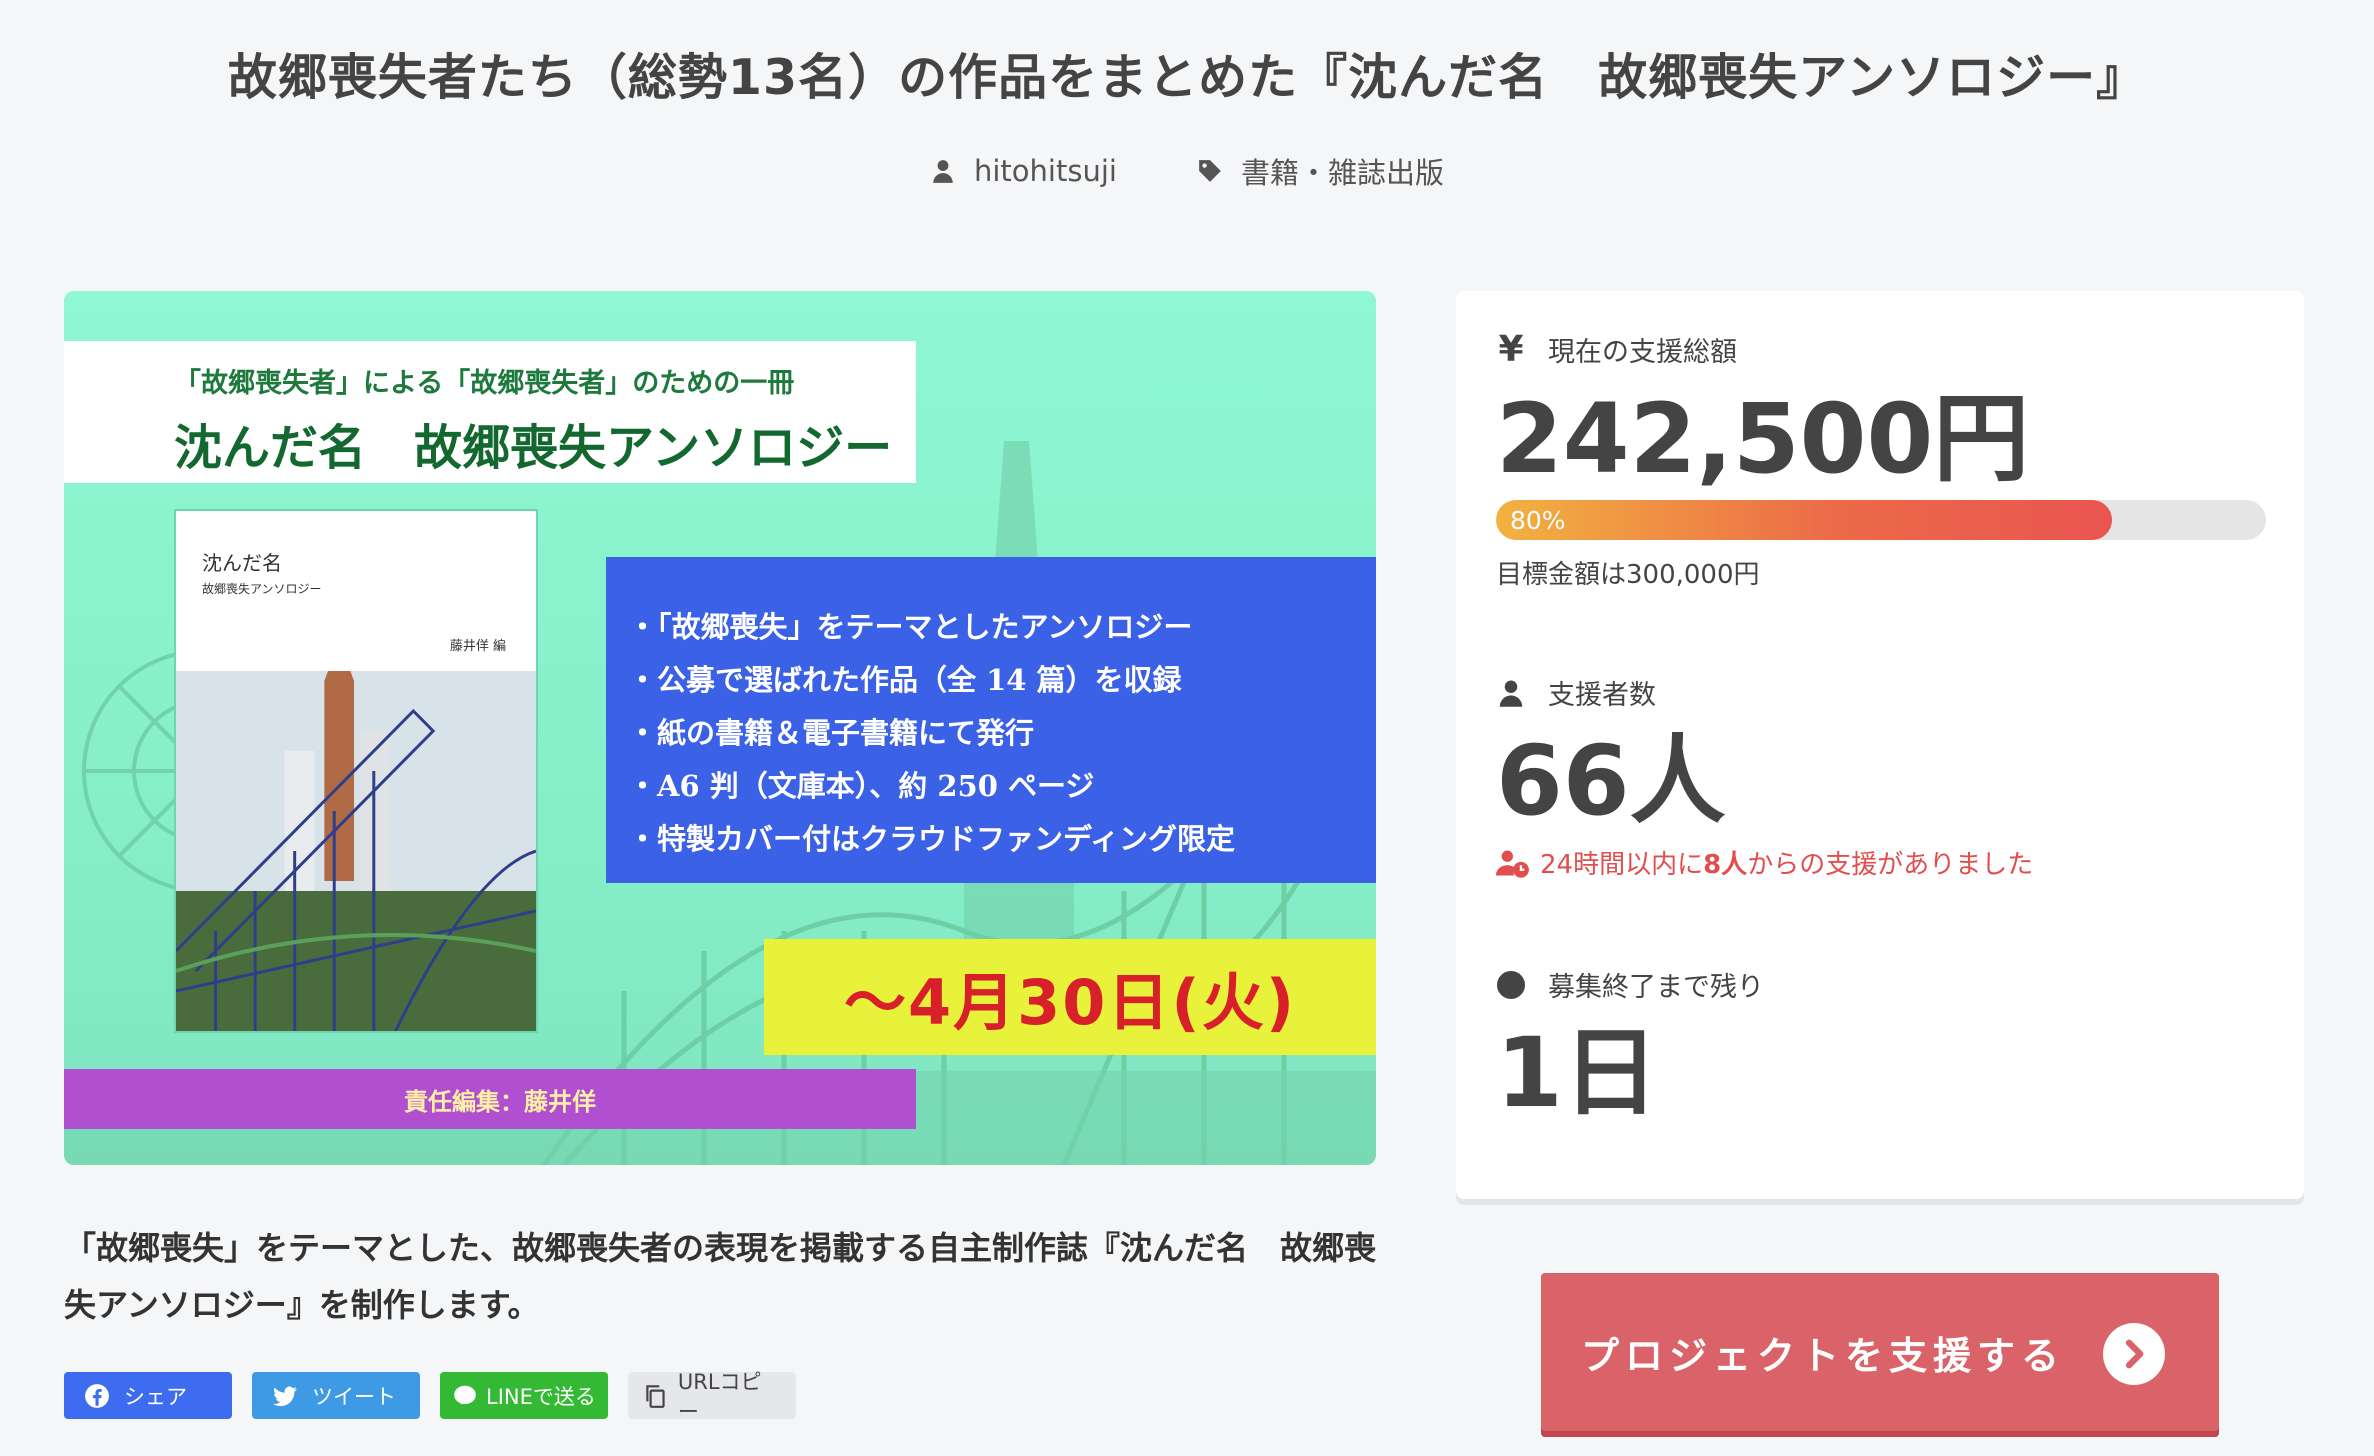  I want to click on facebook-share-label: シェア, so click(155, 1396).